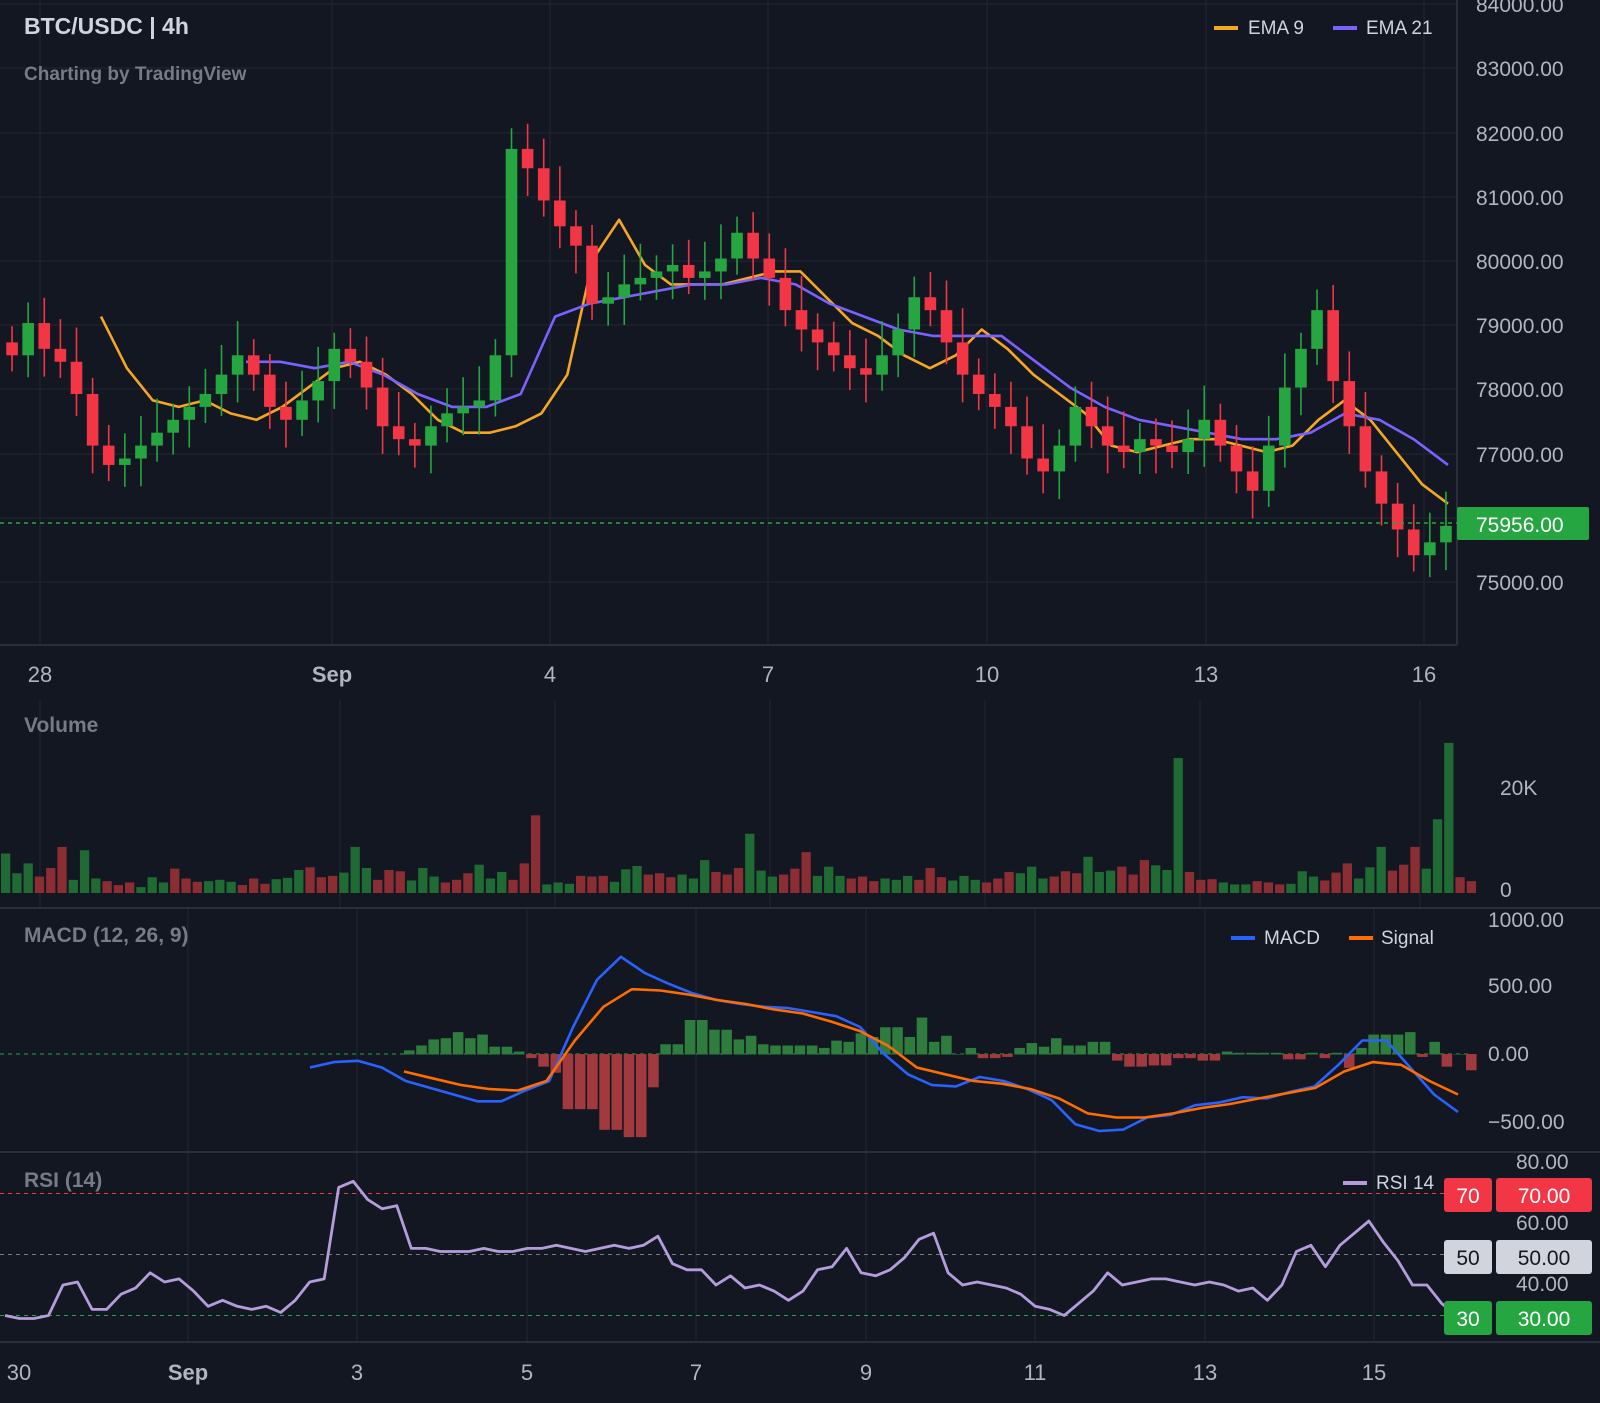 This screenshot has width=1600, height=1403. Describe the element at coordinates (1276, 28) in the screenshot. I see `ema9-legend-label: EMA 9` at that location.